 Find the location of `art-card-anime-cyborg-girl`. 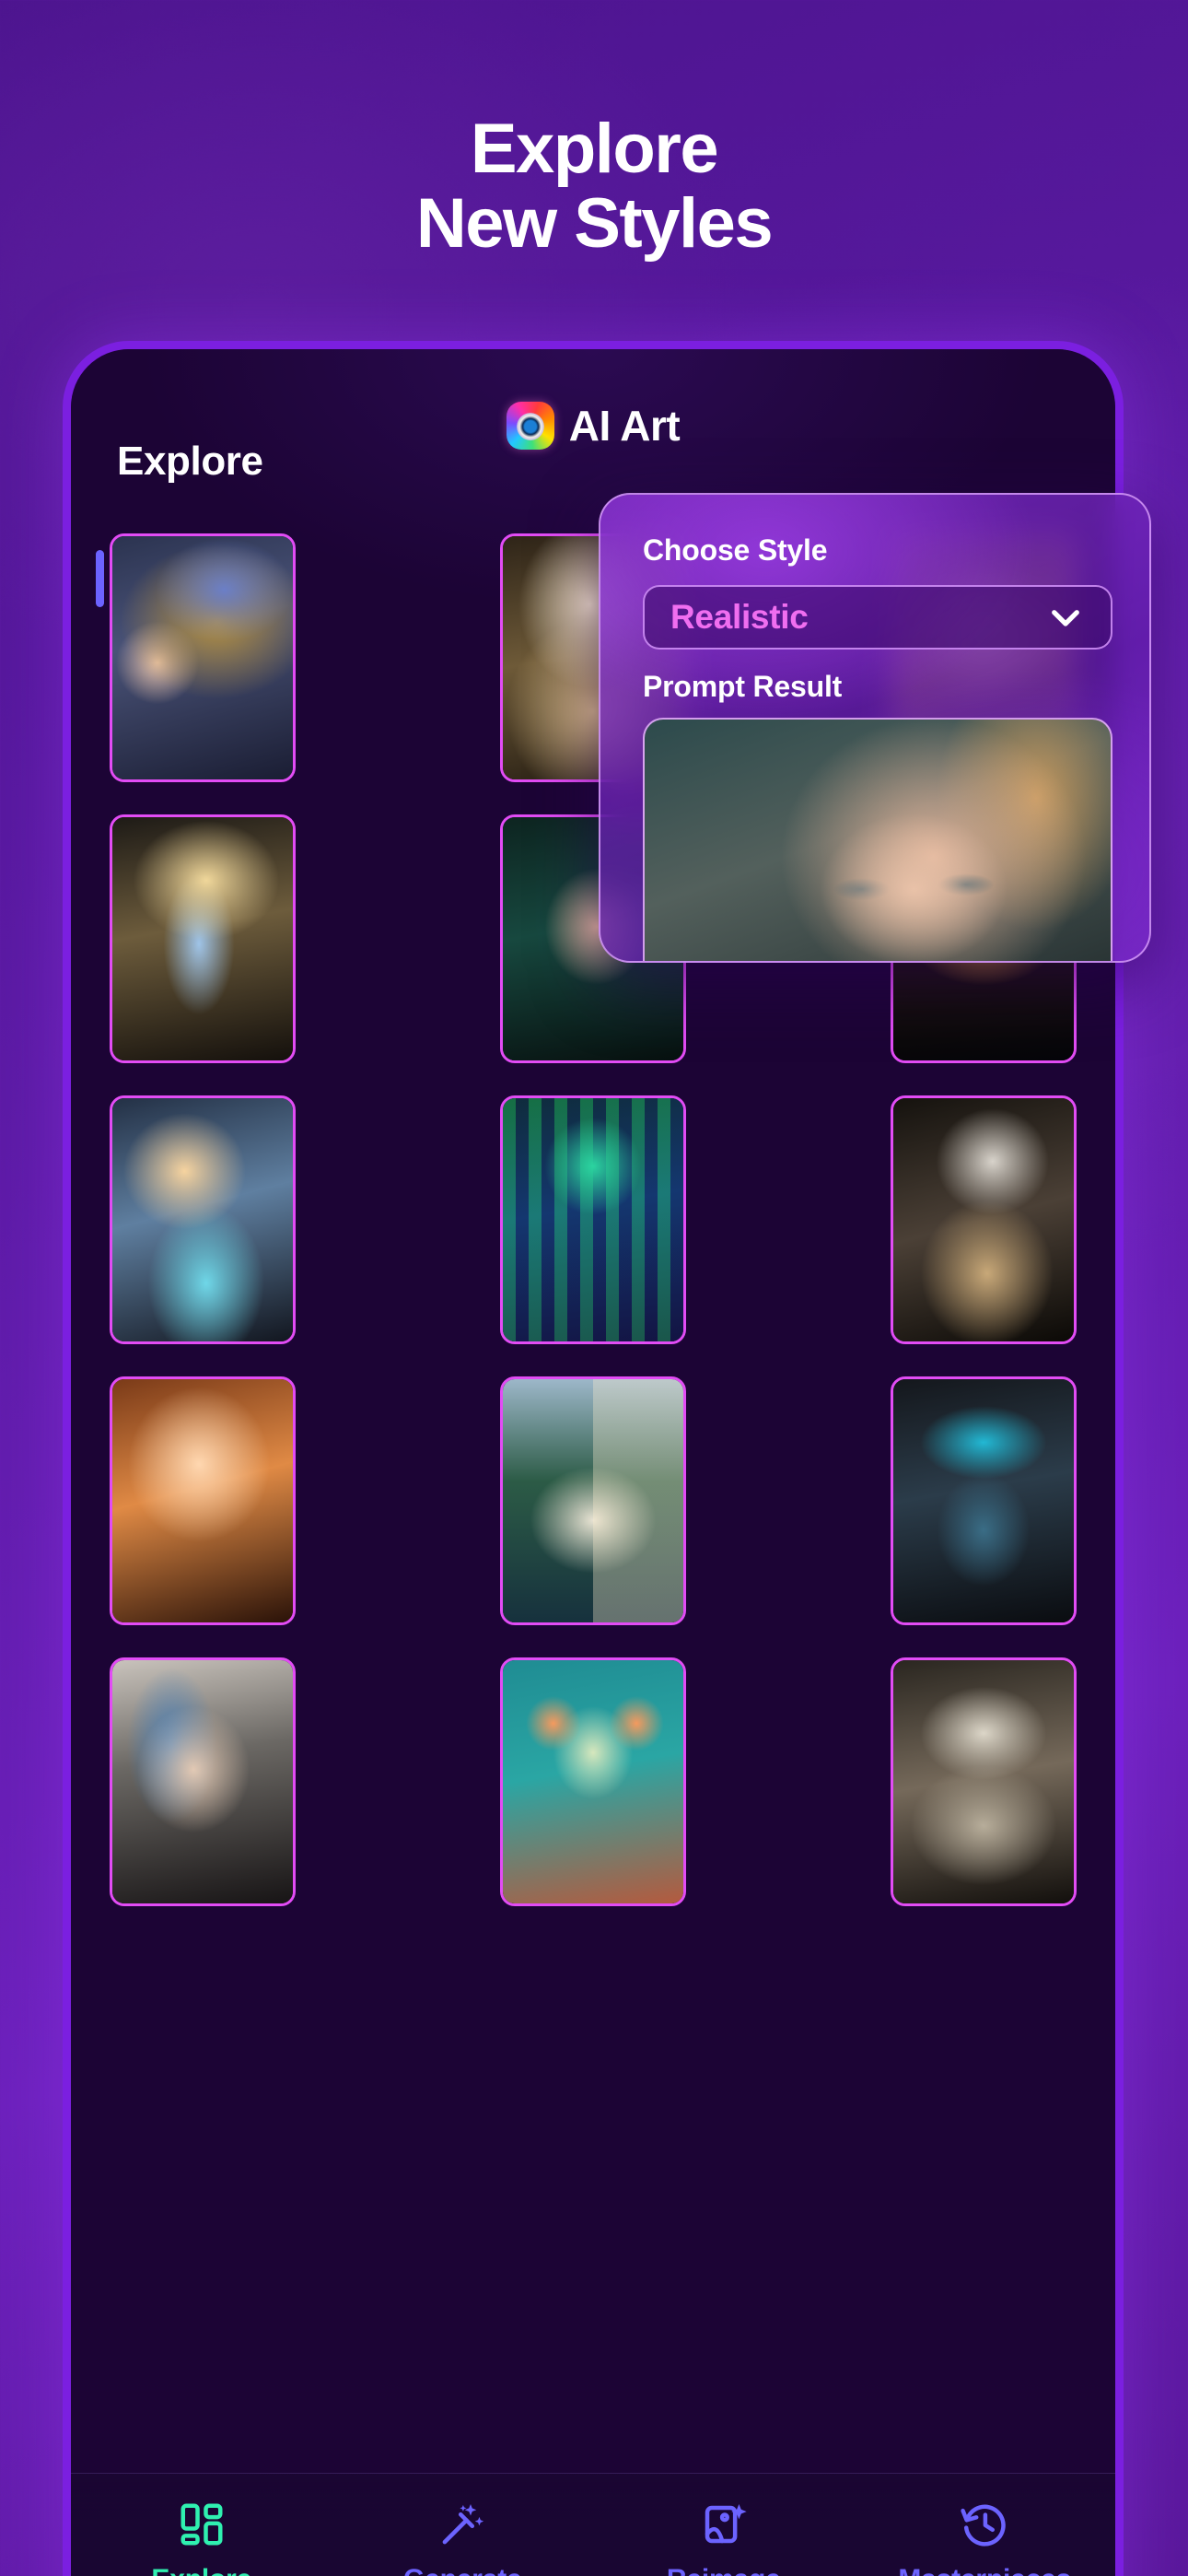

art-card-anime-cyborg-girl is located at coordinates (203, 1219).